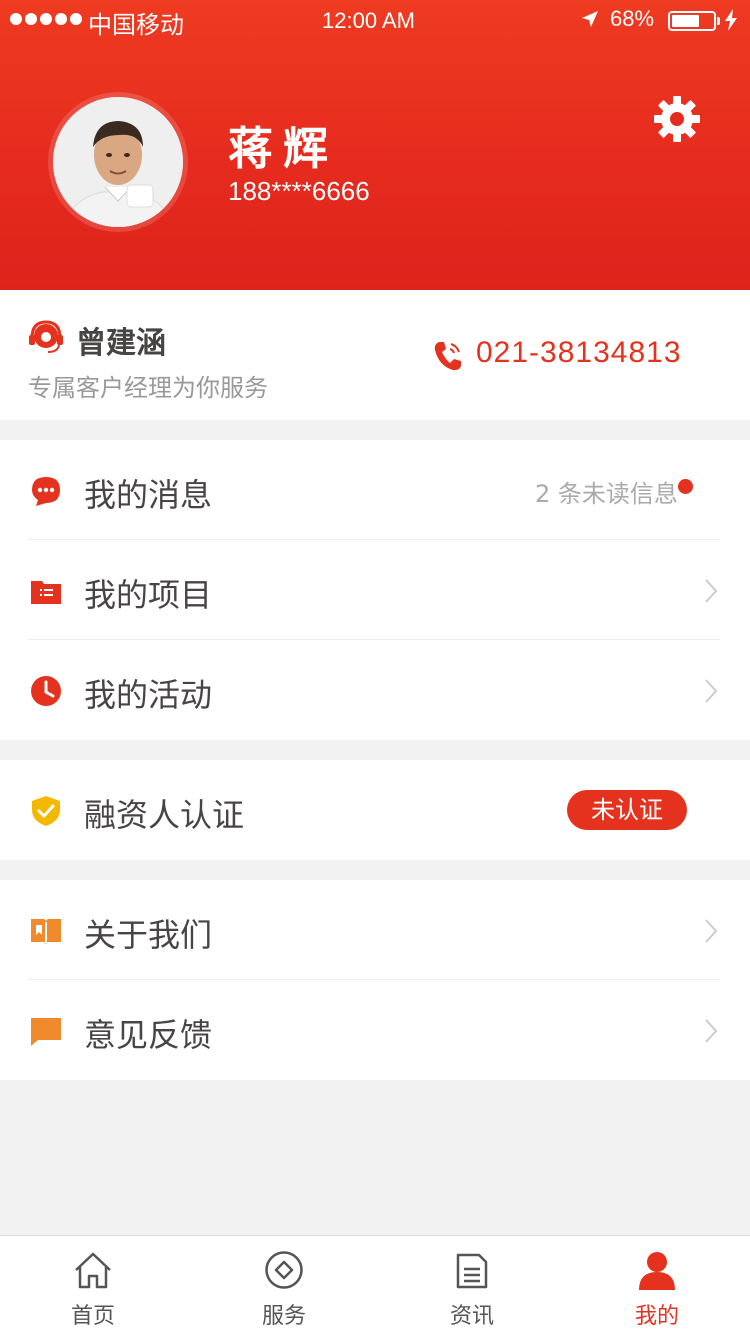 The width and height of the screenshot is (750, 1334). What do you see at coordinates (46, 336) in the screenshot?
I see `headset-icon` at bounding box center [46, 336].